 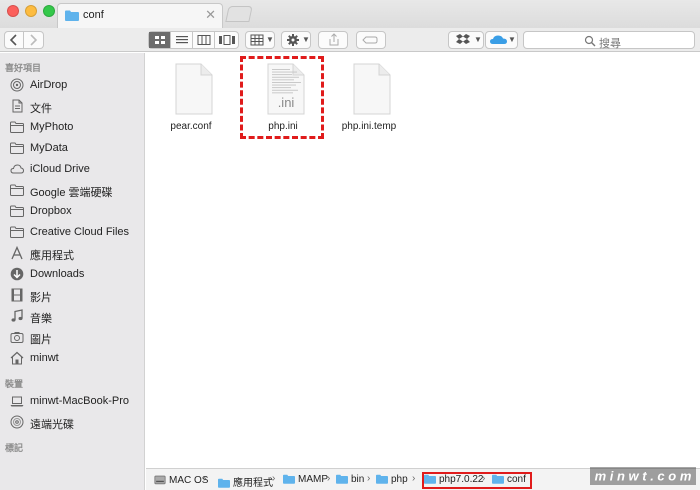 I want to click on sidebar-item-airdrop: AirDrop, so click(x=72, y=85).